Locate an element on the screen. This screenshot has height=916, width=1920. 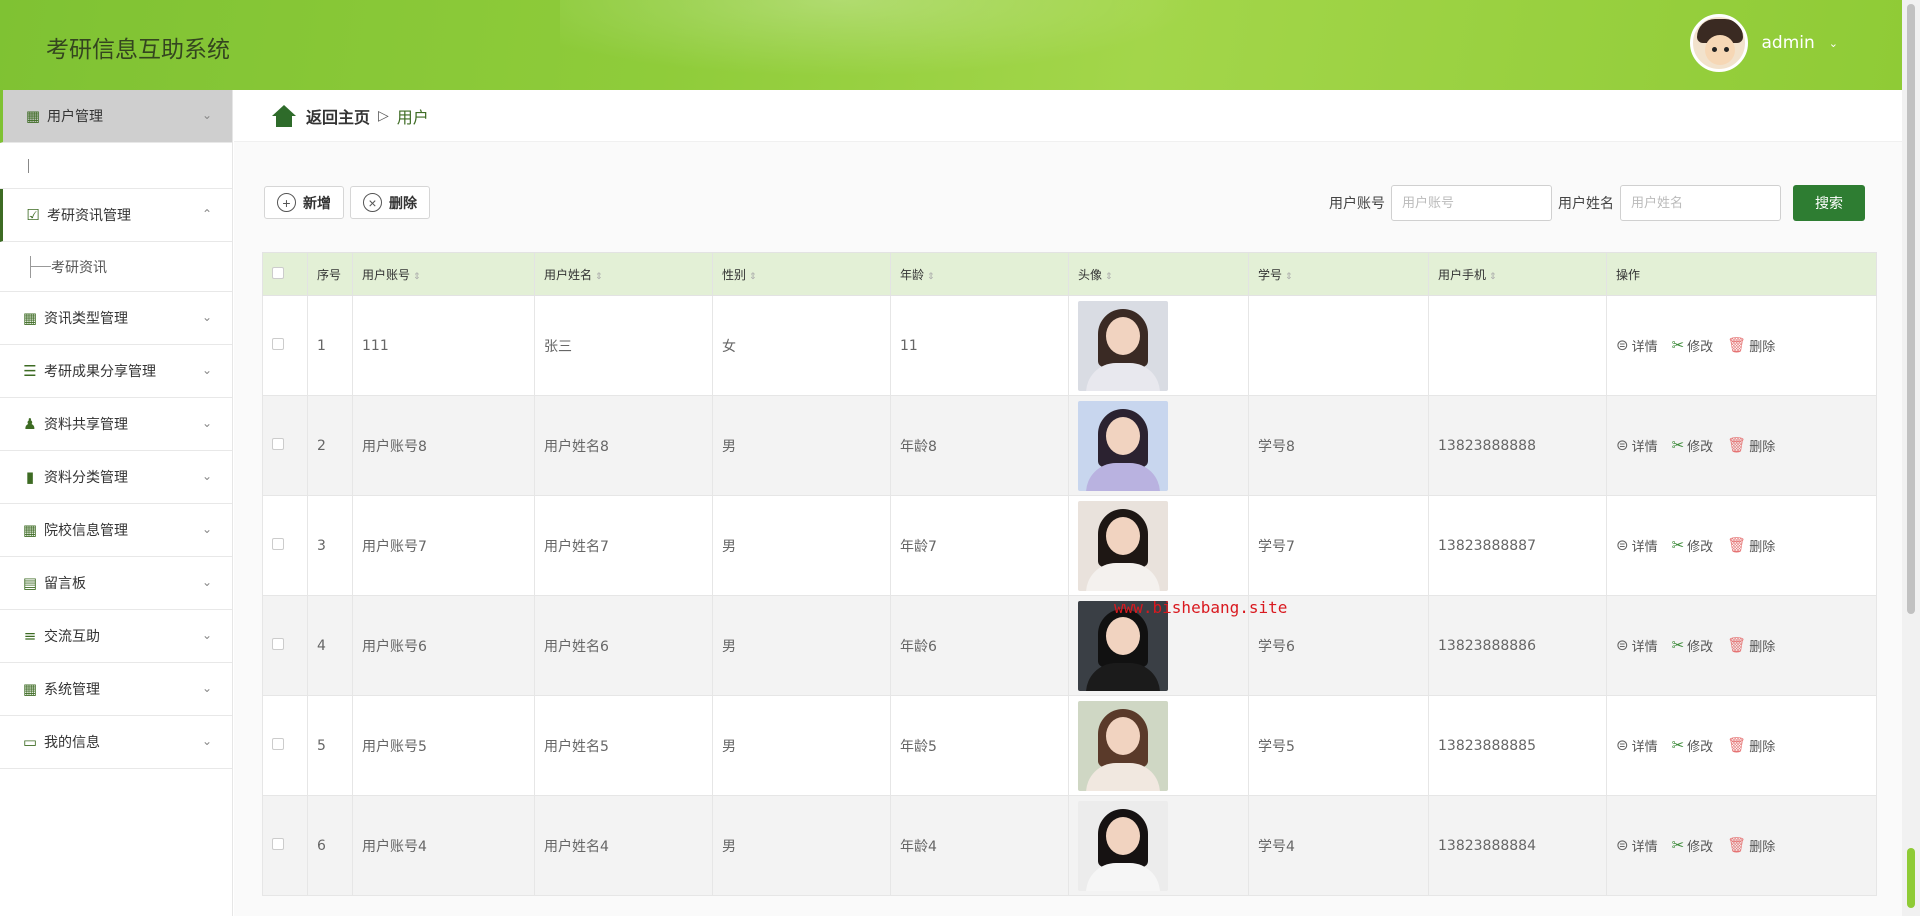
page-scrollbar is located at coordinates (1911, 458).